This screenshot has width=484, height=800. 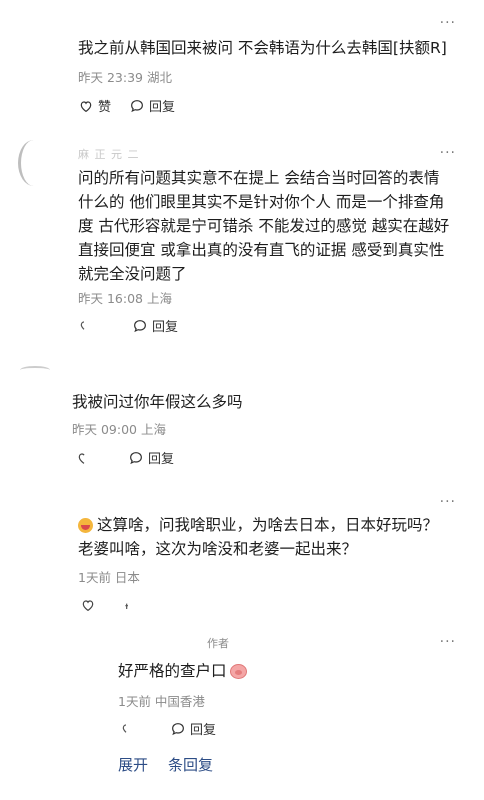 What do you see at coordinates (118, 605) in the screenshot?
I see `comment-actions` at bounding box center [118, 605].